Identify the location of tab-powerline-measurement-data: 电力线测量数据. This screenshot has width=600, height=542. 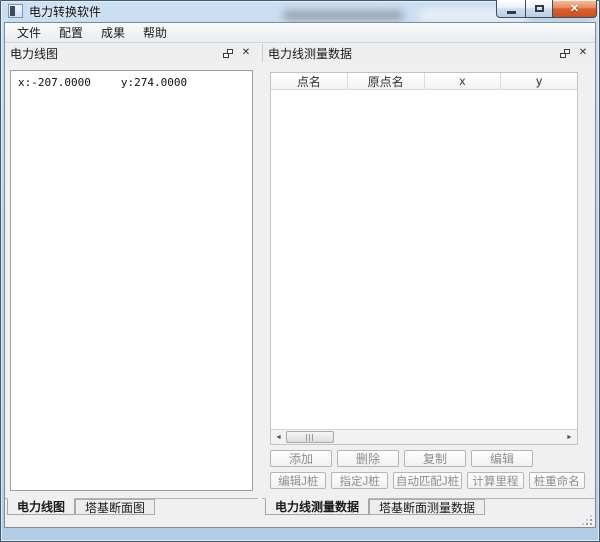
(317, 506).